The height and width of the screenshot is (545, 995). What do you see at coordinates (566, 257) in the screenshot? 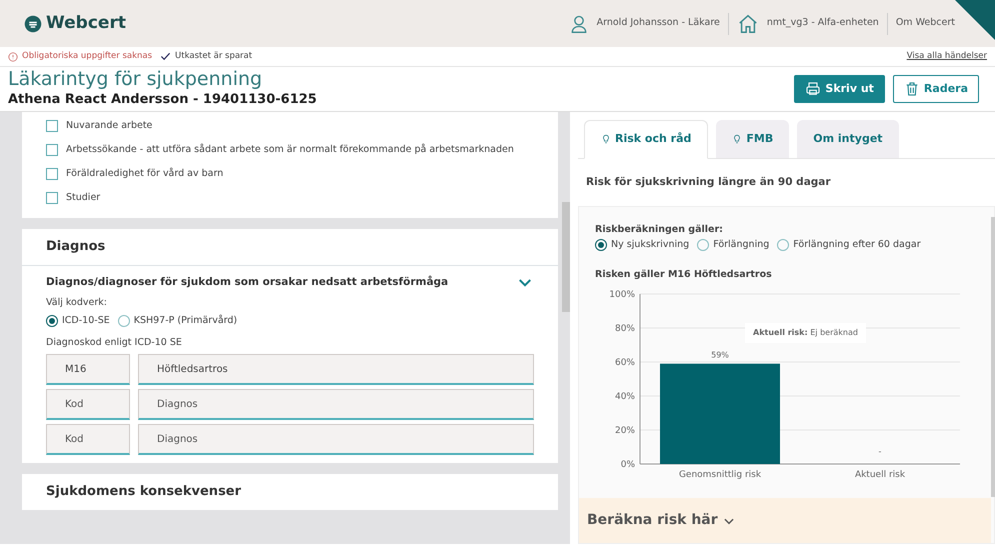
I see `scrollbar-thumb` at bounding box center [566, 257].